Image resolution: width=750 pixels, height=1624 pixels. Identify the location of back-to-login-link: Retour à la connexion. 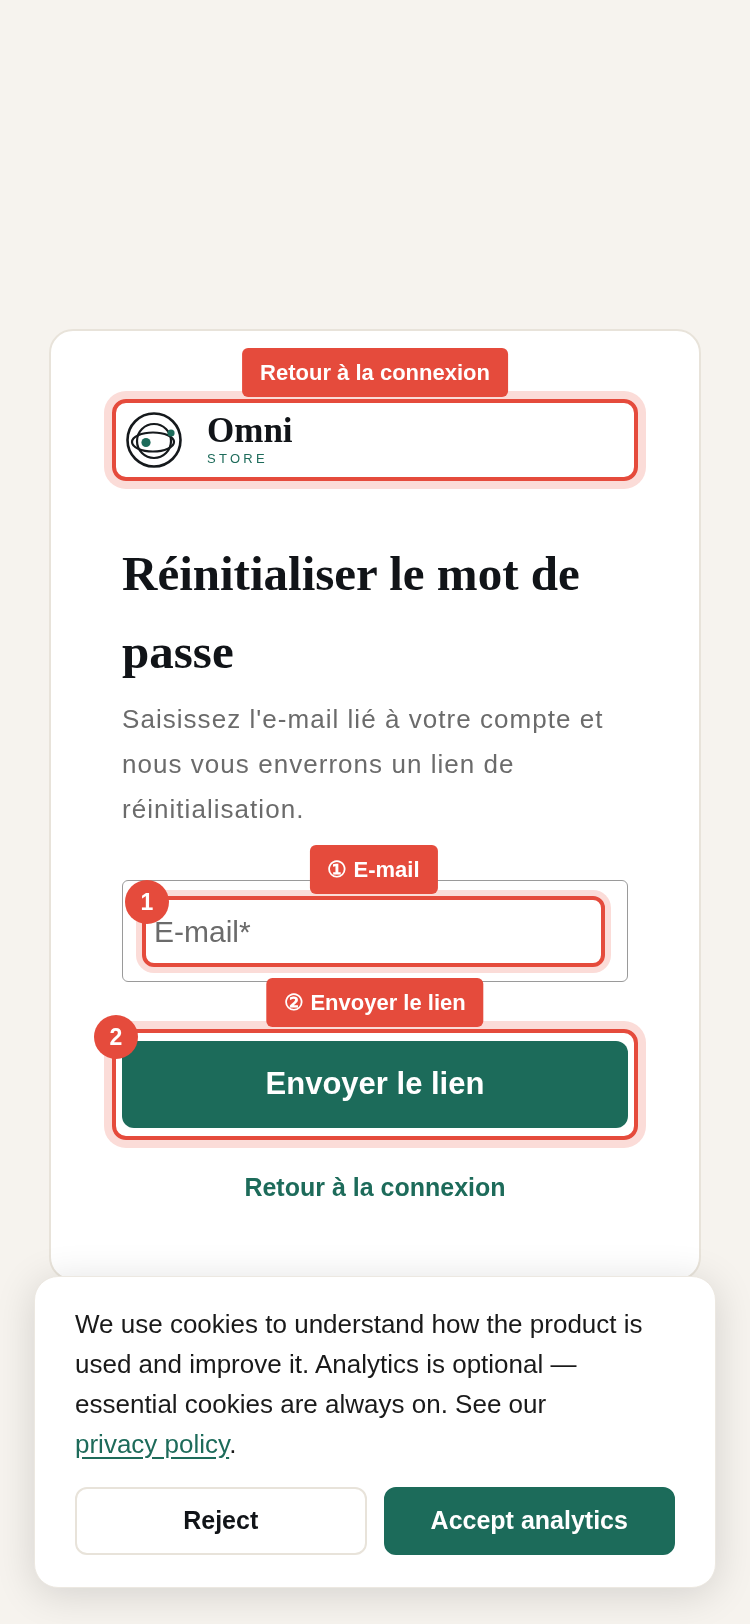
(375, 1187).